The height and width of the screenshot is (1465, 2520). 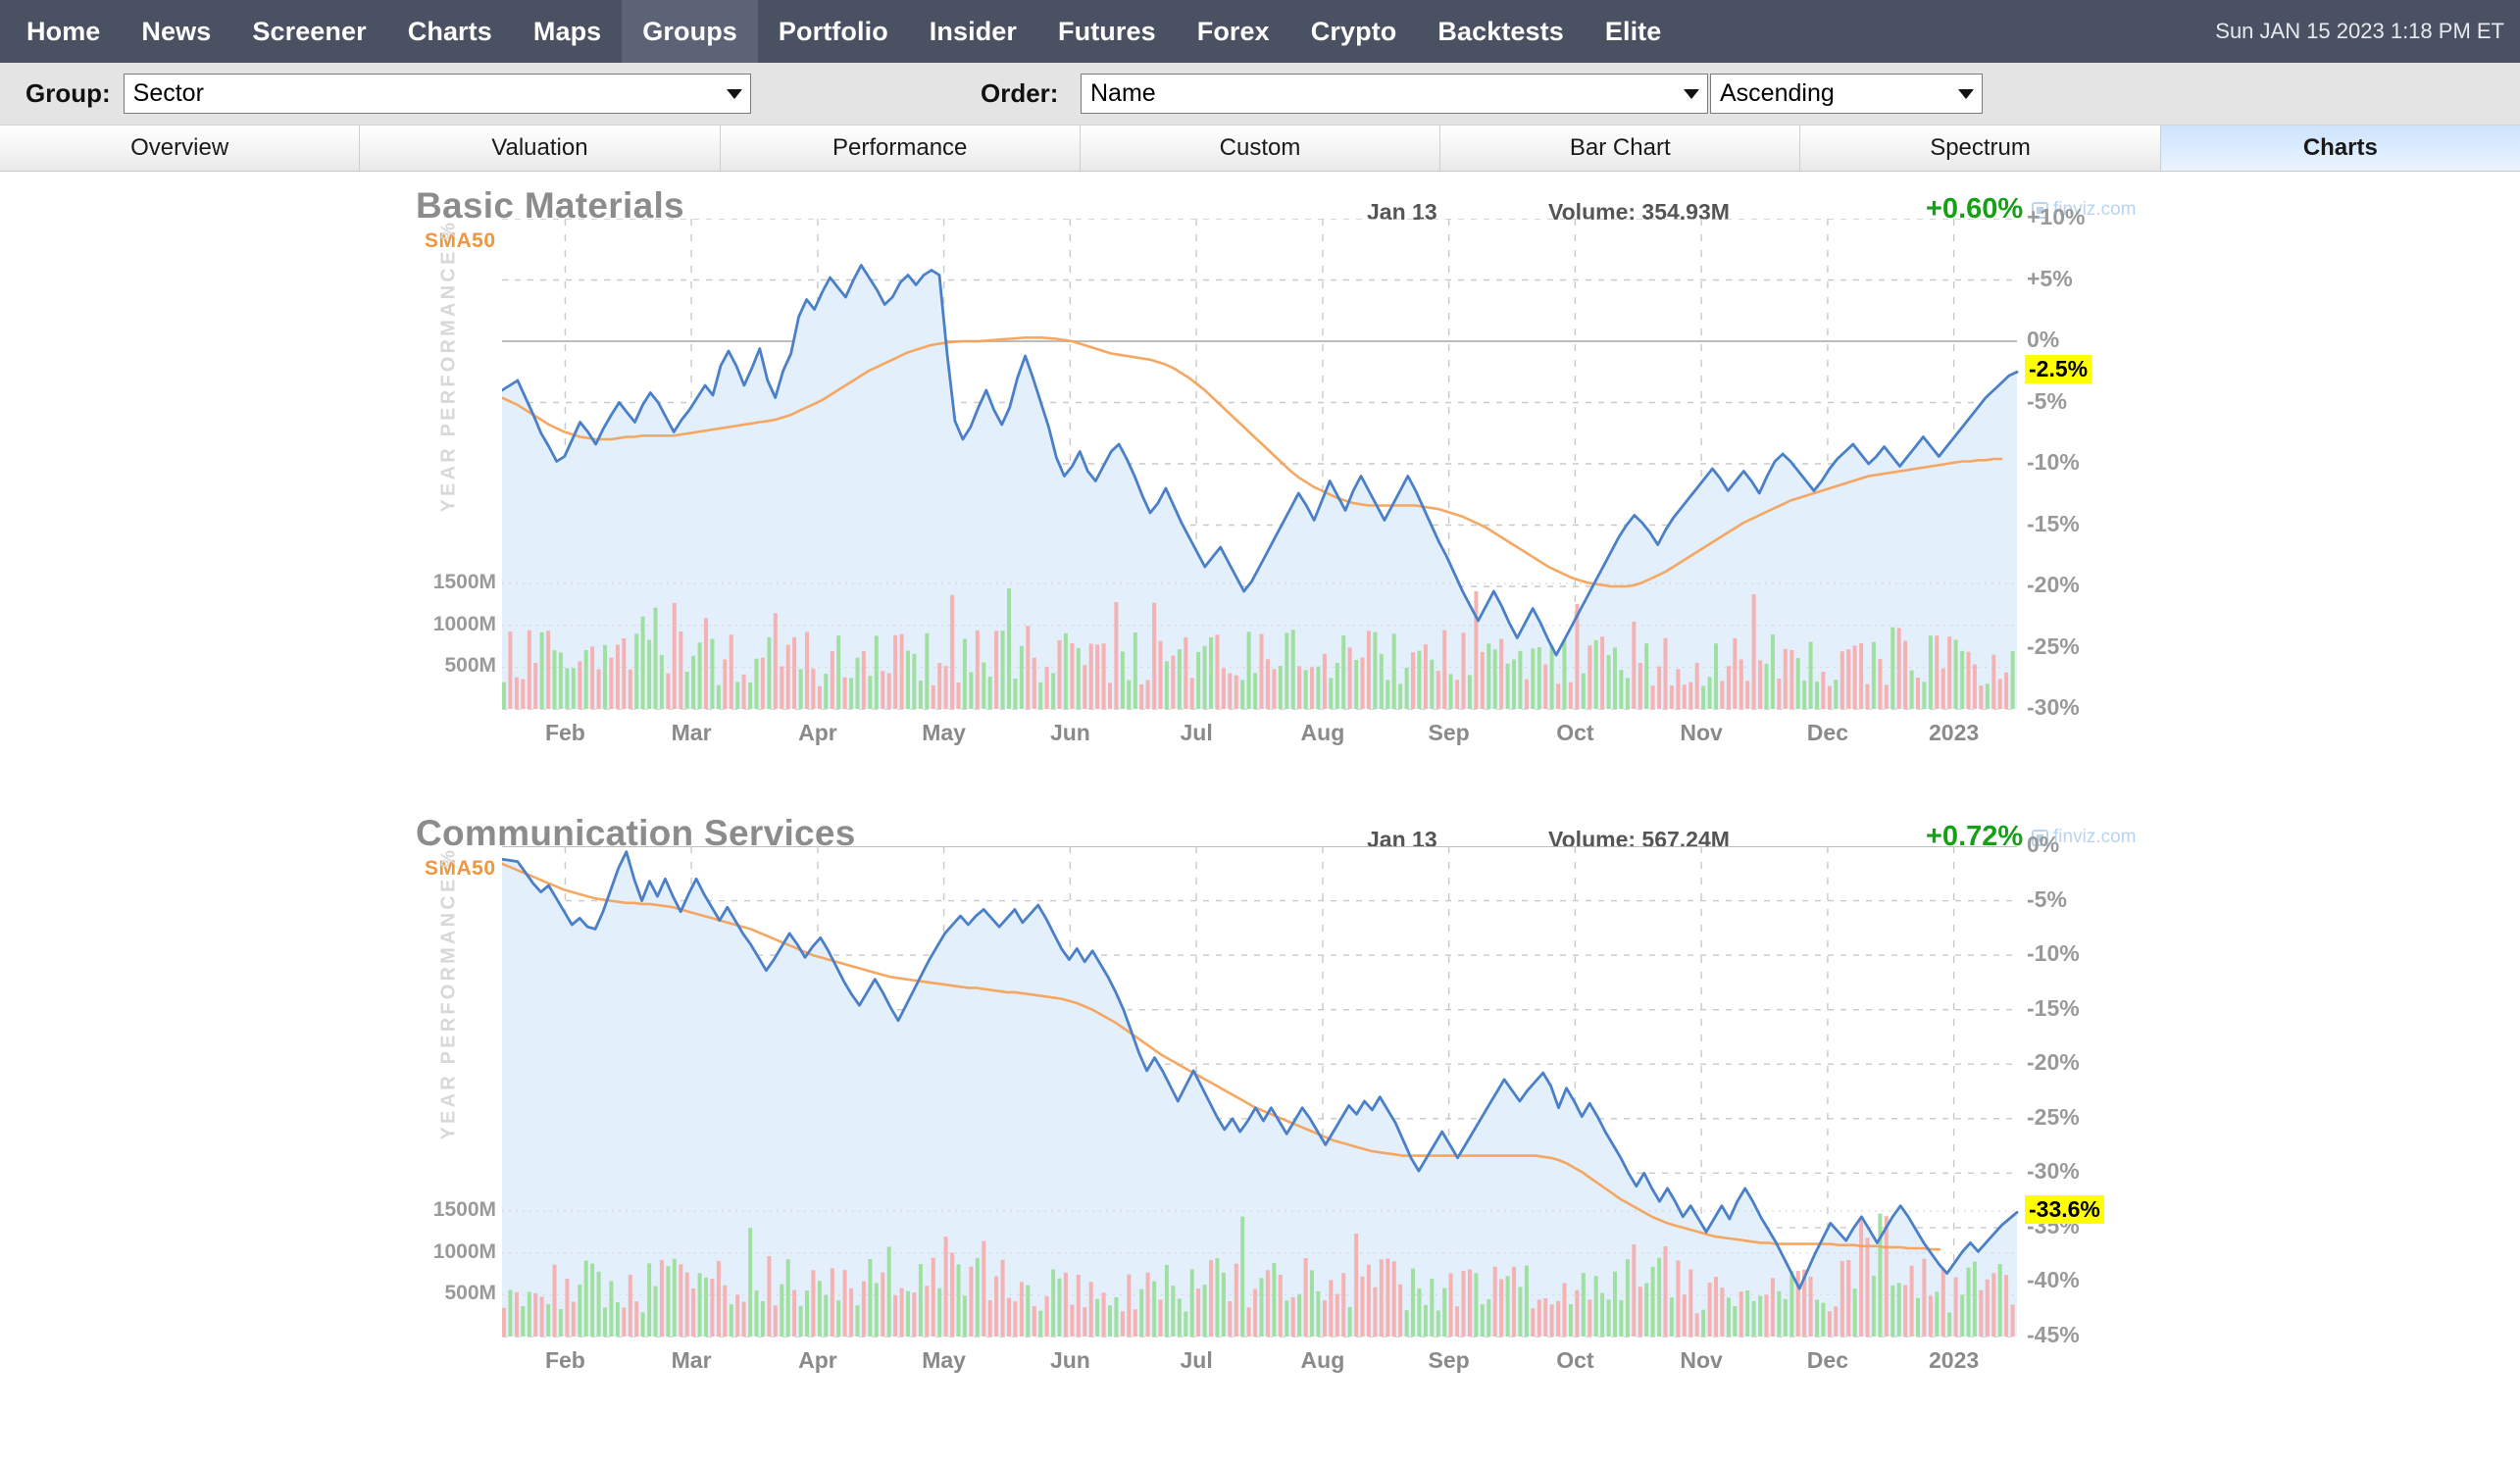 What do you see at coordinates (1069, 732) in the screenshot?
I see `x-tick-label: Jun` at bounding box center [1069, 732].